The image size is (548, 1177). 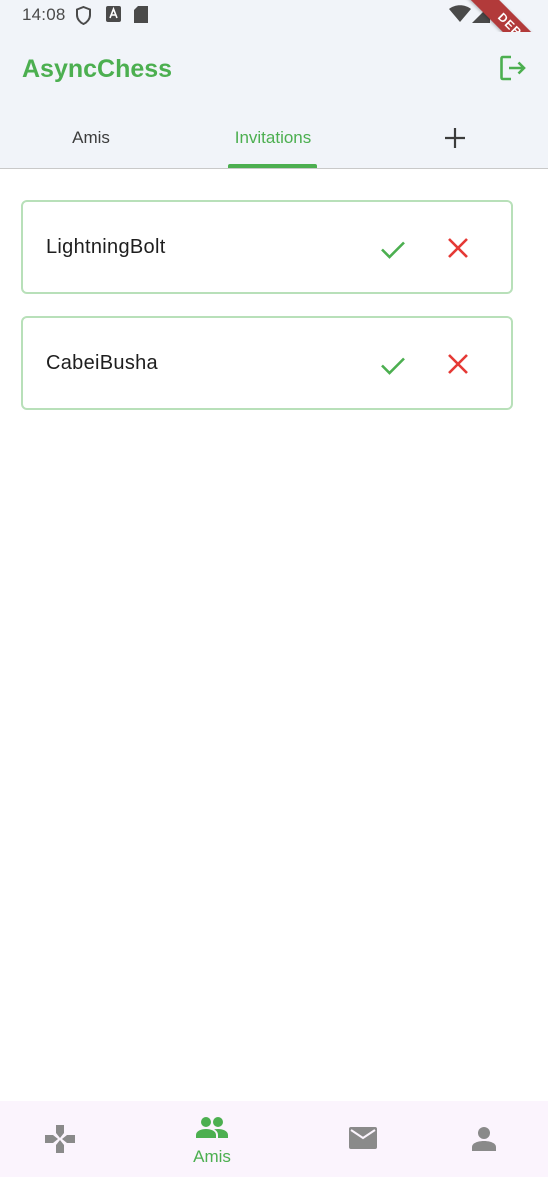 I want to click on nav-item-messages, so click(x=363, y=1139).